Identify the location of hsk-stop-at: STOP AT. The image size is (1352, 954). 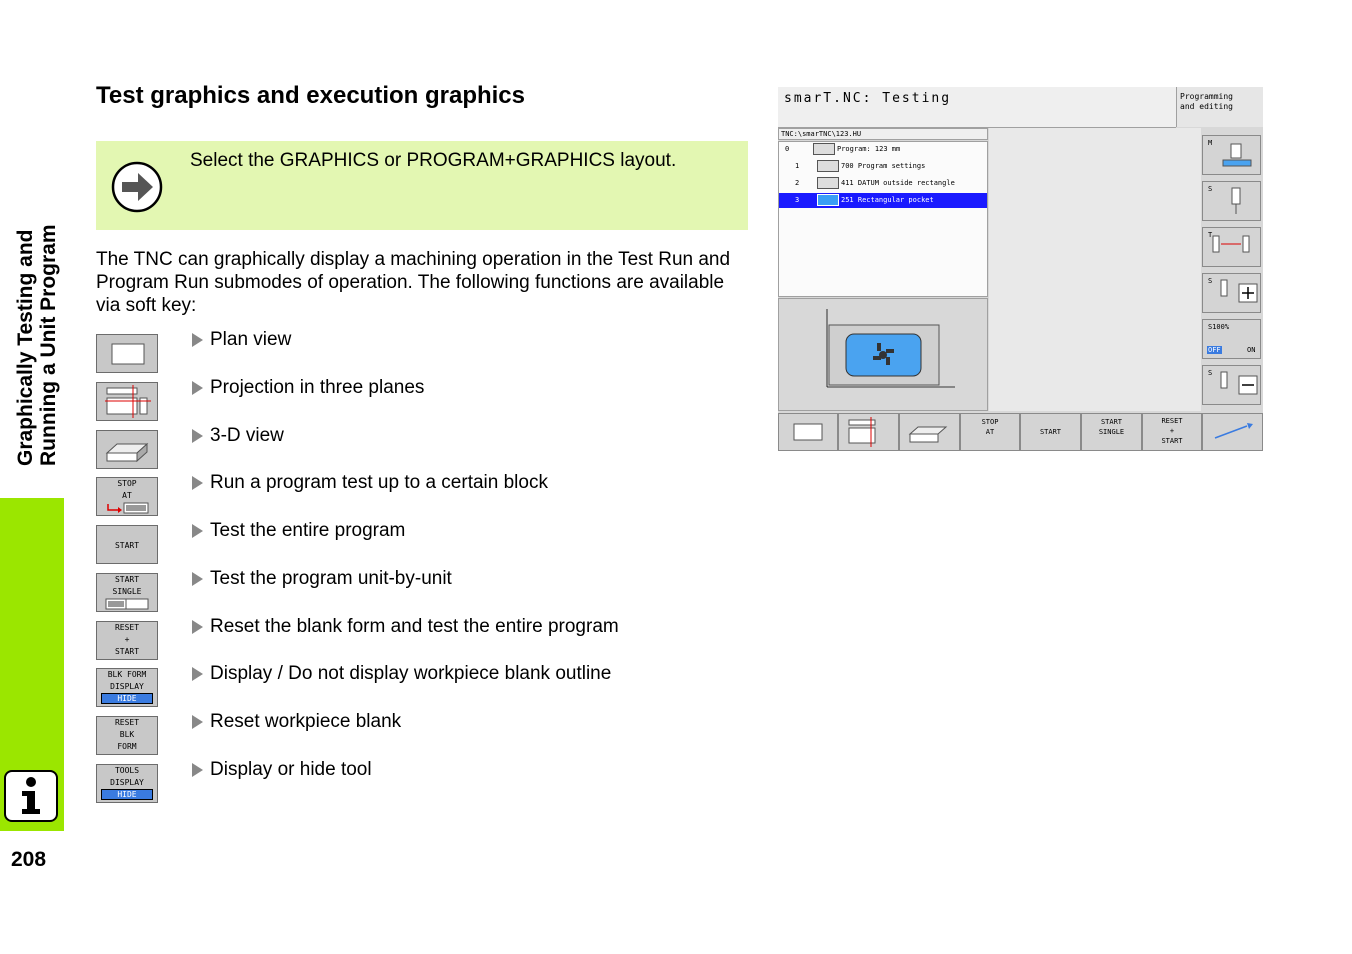
(990, 432).